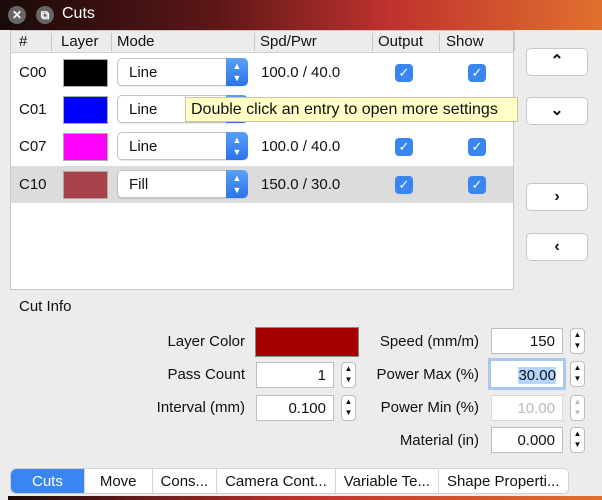 The height and width of the screenshot is (500, 602). What do you see at coordinates (295, 408) in the screenshot?
I see `interval-input: 0.100` at bounding box center [295, 408].